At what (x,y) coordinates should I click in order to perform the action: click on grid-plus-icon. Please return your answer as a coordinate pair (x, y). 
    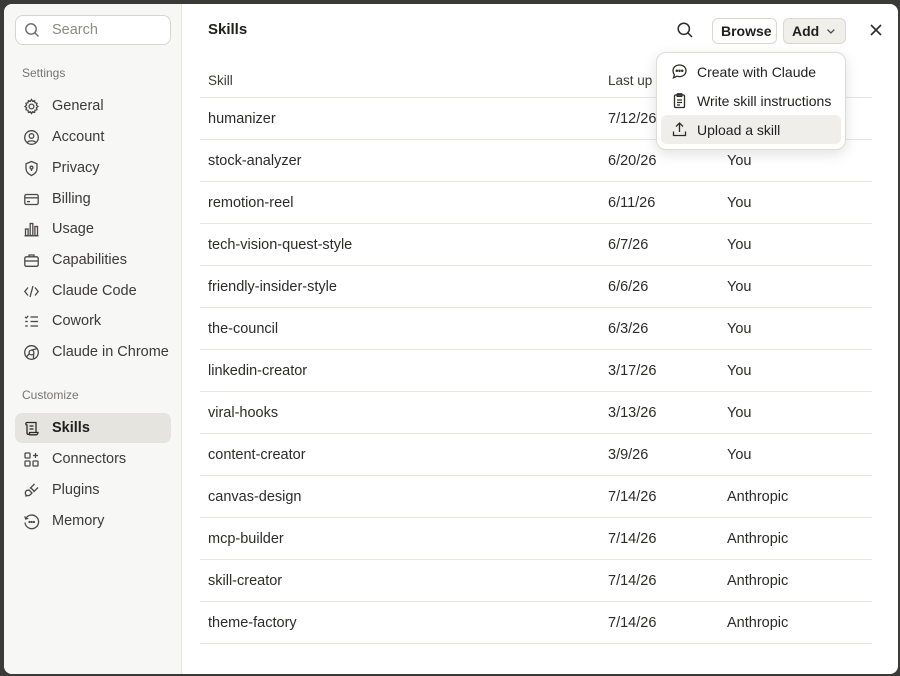
    Looking at the image, I should click on (31, 459).